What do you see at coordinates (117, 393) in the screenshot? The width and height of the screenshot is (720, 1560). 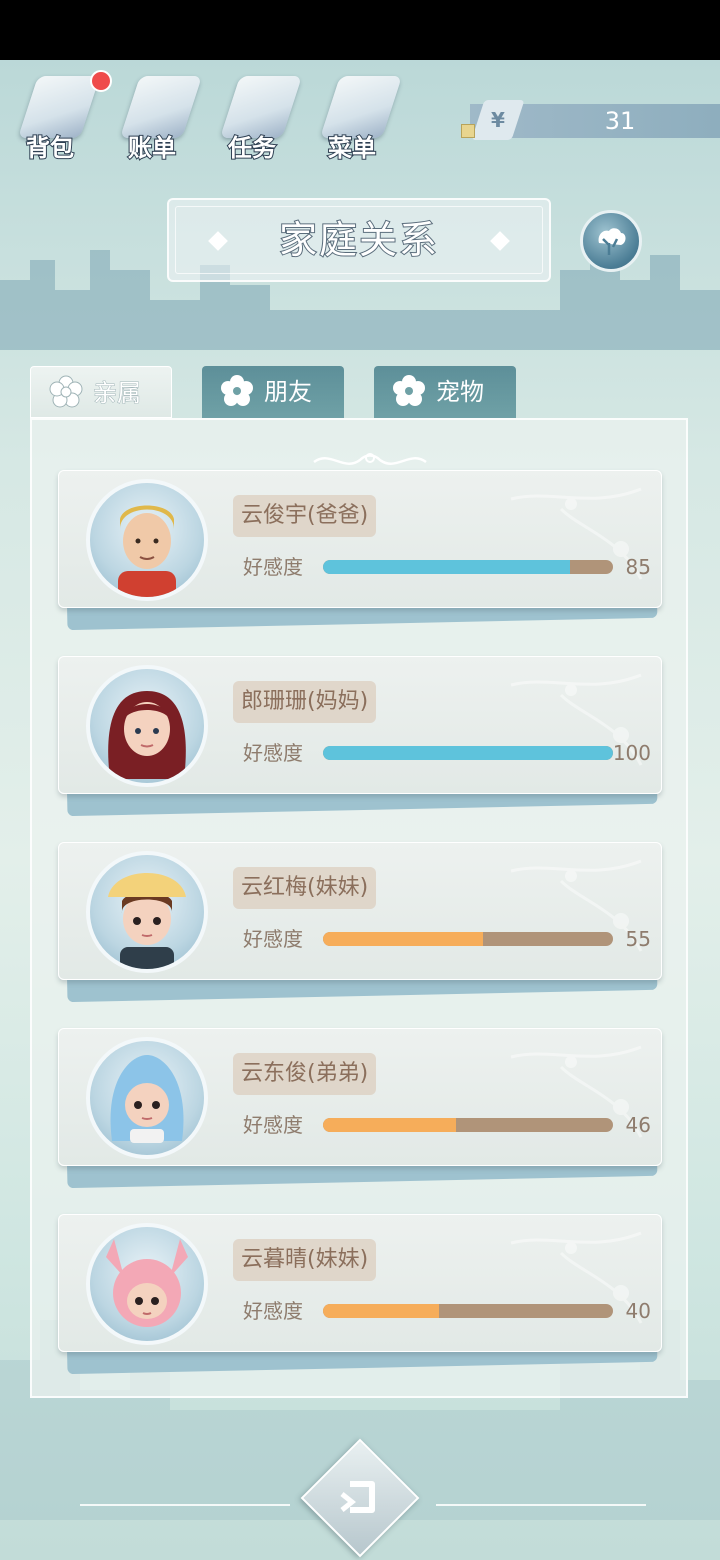 I see `tab-relatives-label: 亲属` at bounding box center [117, 393].